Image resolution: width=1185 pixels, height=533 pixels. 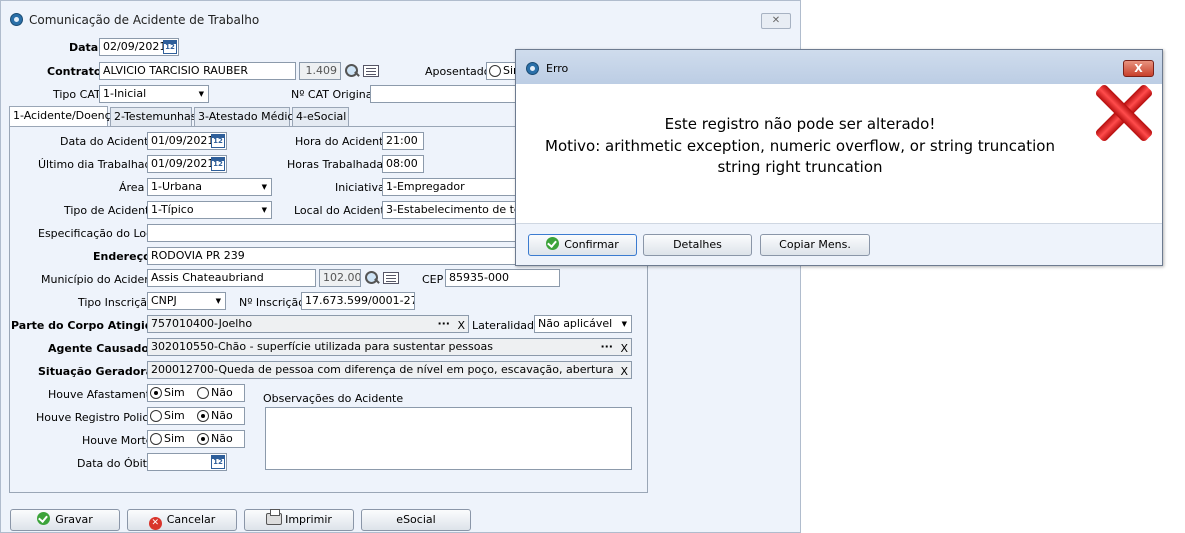 What do you see at coordinates (340, 278) in the screenshot?
I see `municipio-code-field: 102.000` at bounding box center [340, 278].